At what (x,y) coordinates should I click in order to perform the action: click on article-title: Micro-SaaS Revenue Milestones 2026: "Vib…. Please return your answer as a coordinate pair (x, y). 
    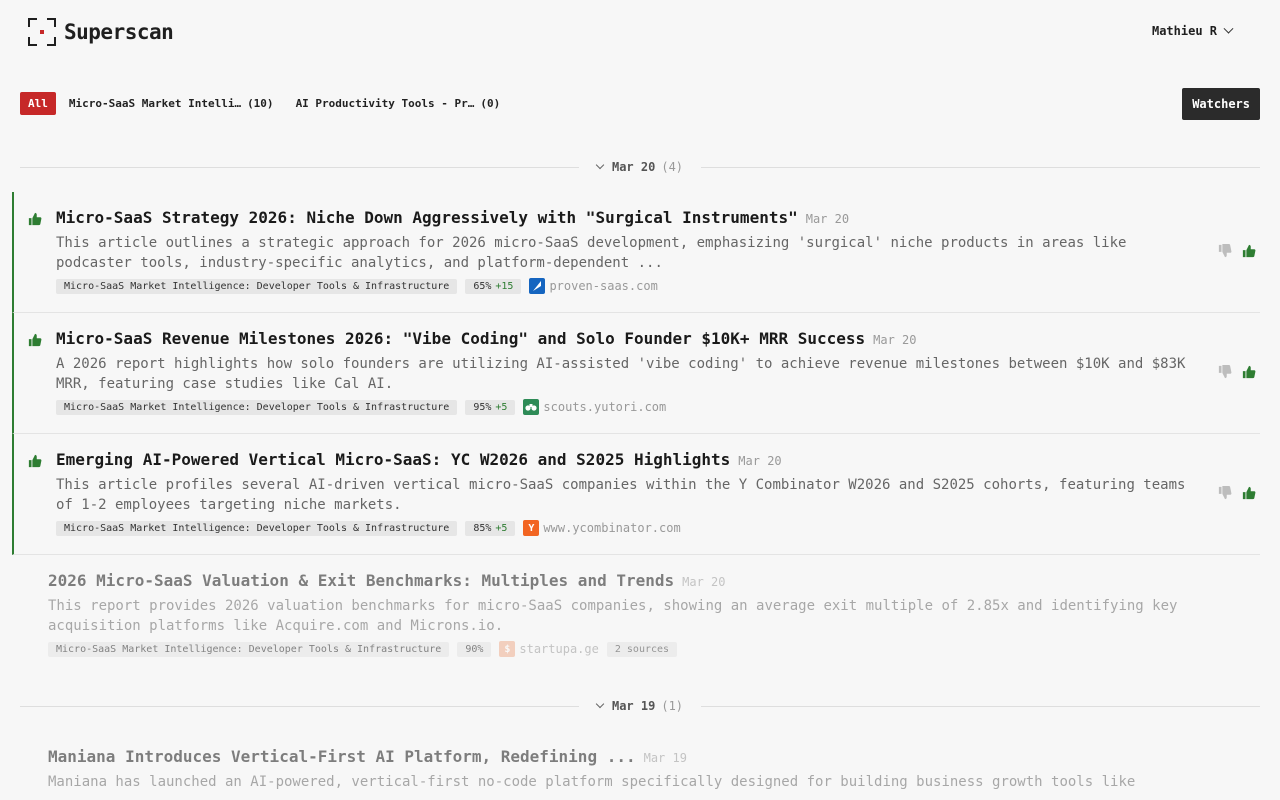
    Looking at the image, I should click on (460, 338).